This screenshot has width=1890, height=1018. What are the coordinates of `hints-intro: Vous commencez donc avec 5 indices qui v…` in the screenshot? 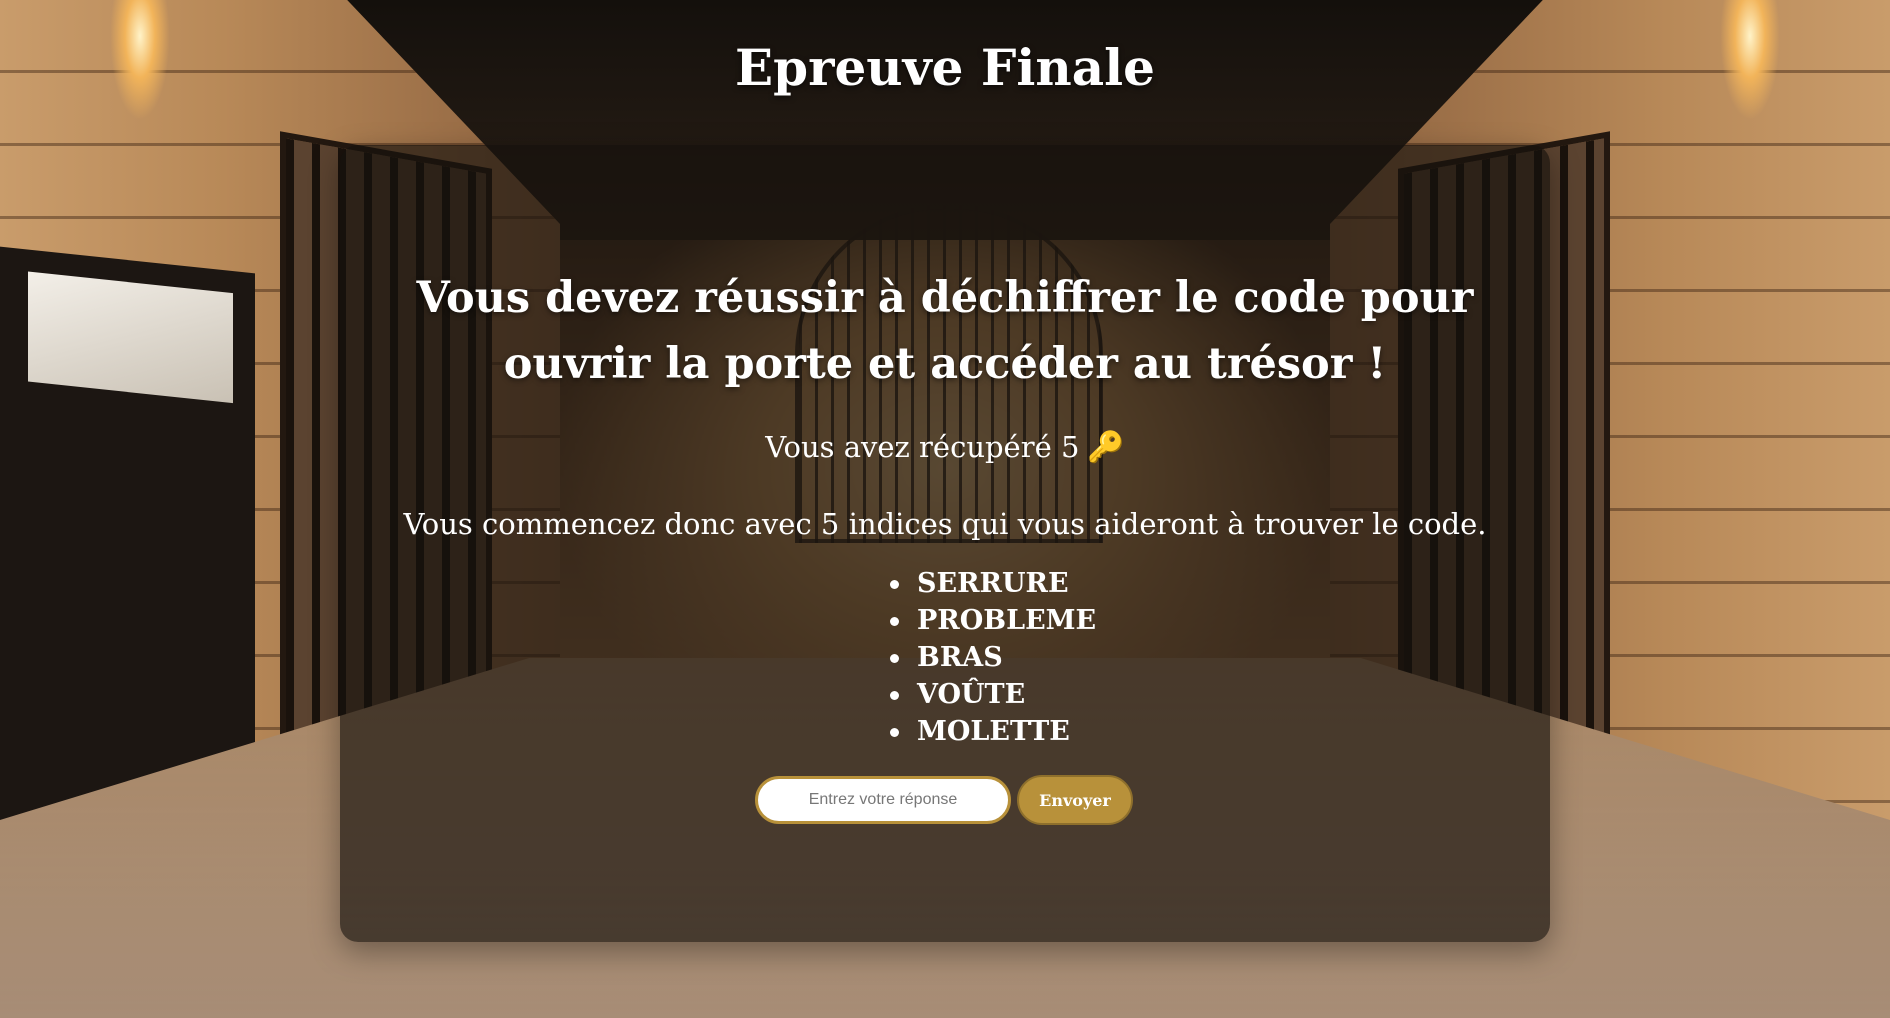 It's located at (945, 524).